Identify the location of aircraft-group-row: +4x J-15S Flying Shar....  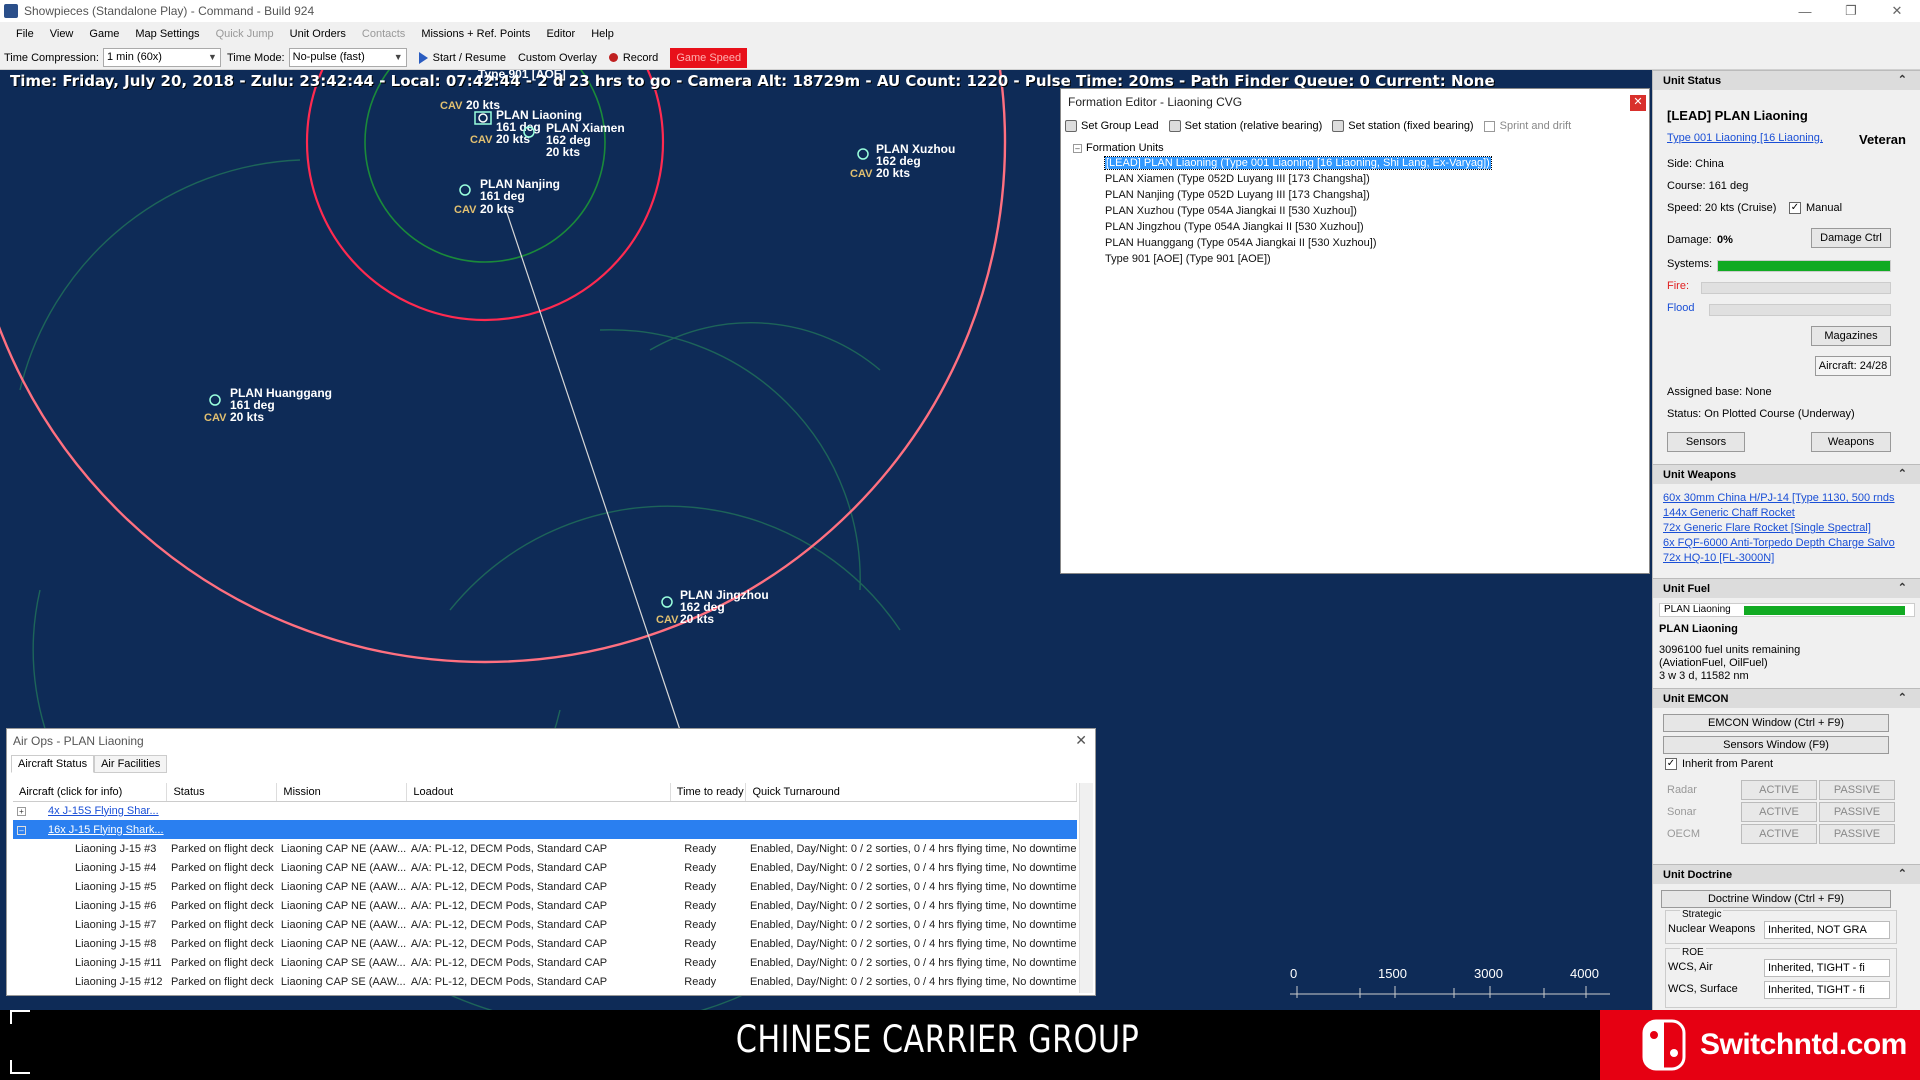
(545, 810).